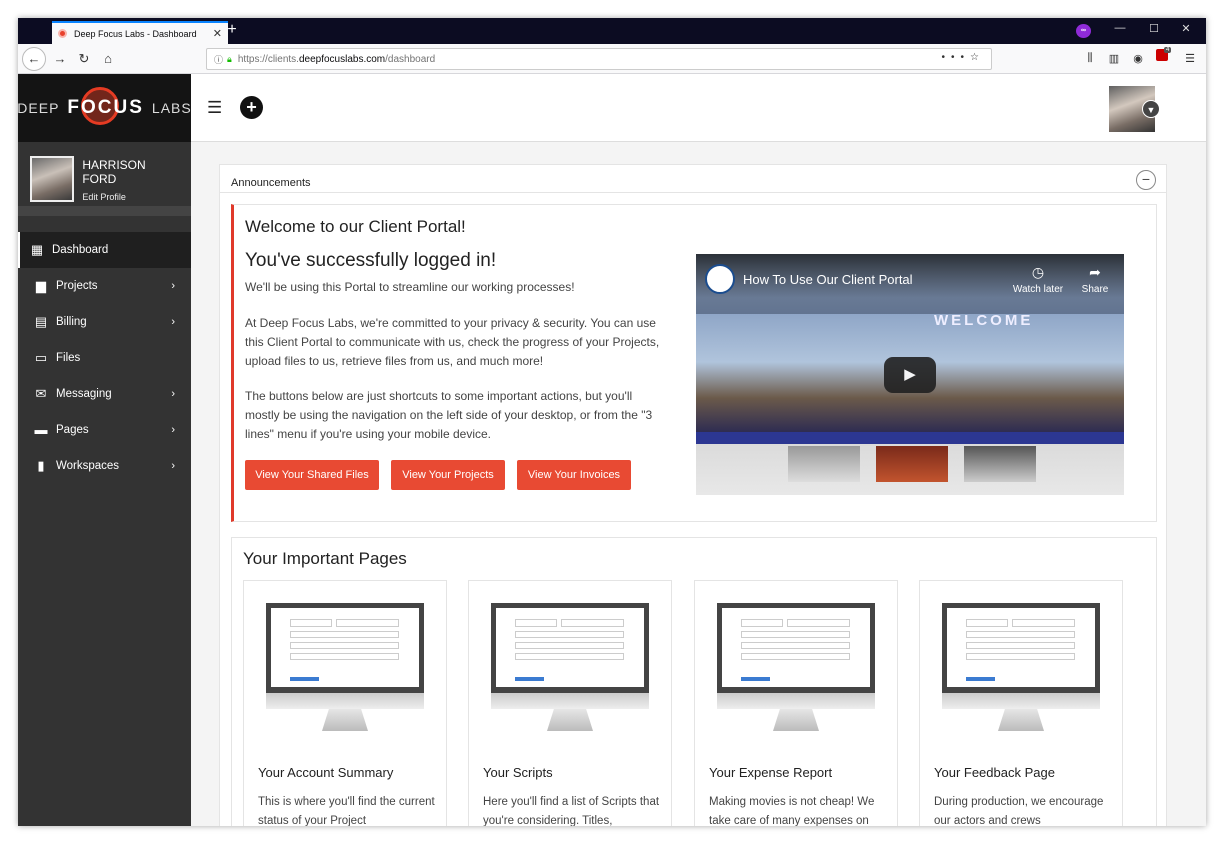 The image size is (1224, 843). Describe the element at coordinates (963, 57) in the screenshot. I see `page-actions-icon: •••☆` at that location.